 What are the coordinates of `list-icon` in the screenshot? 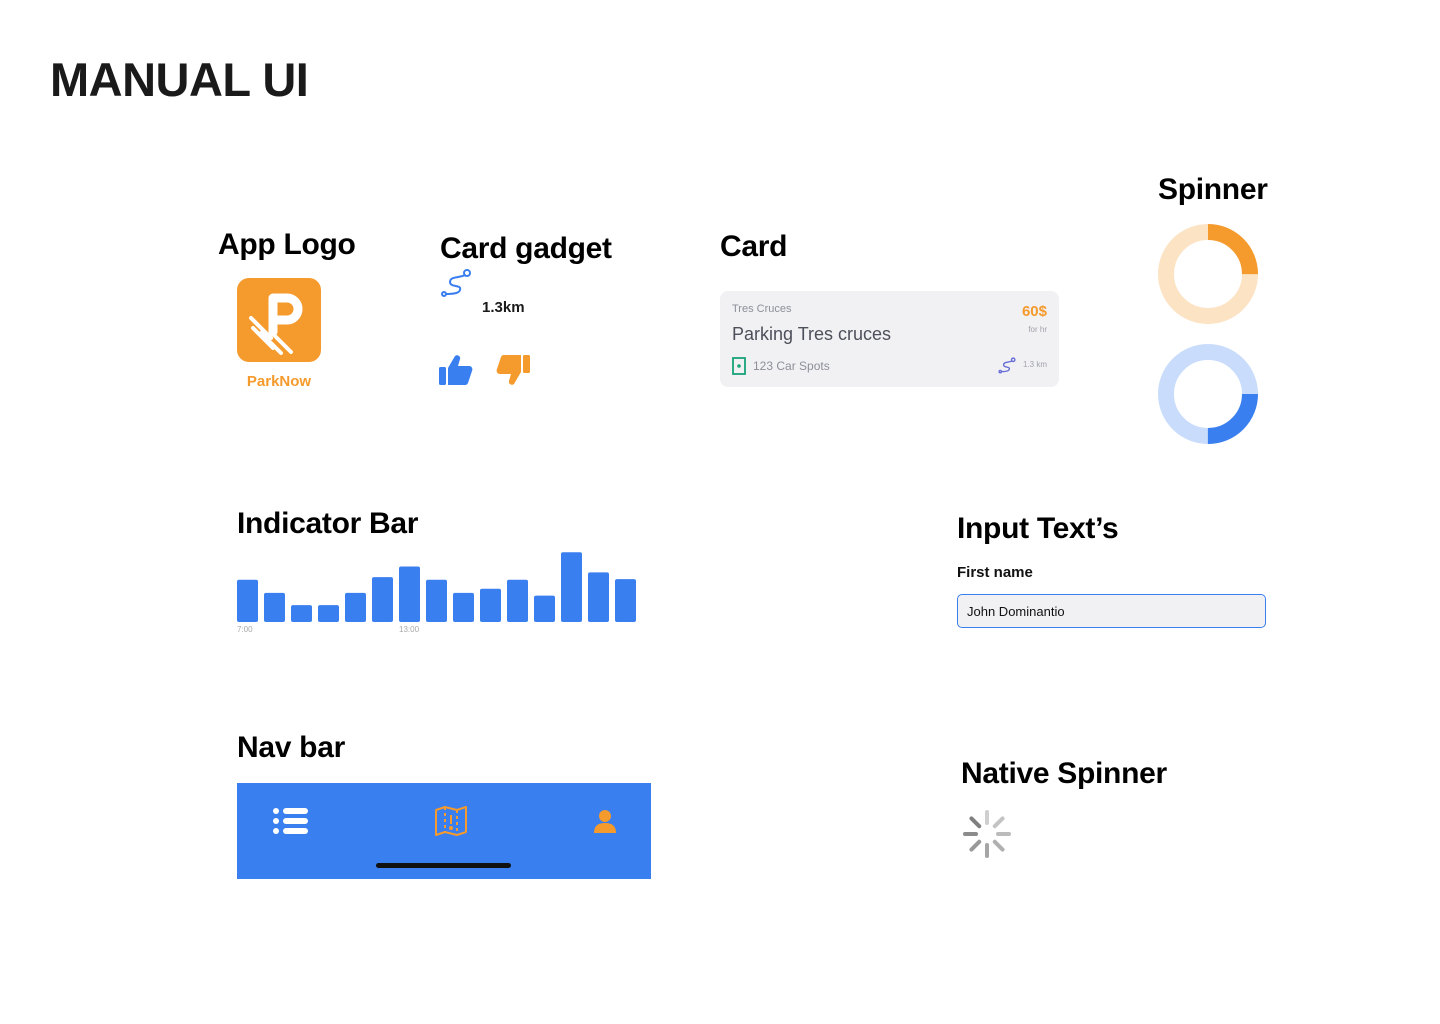 It's located at (291, 823).